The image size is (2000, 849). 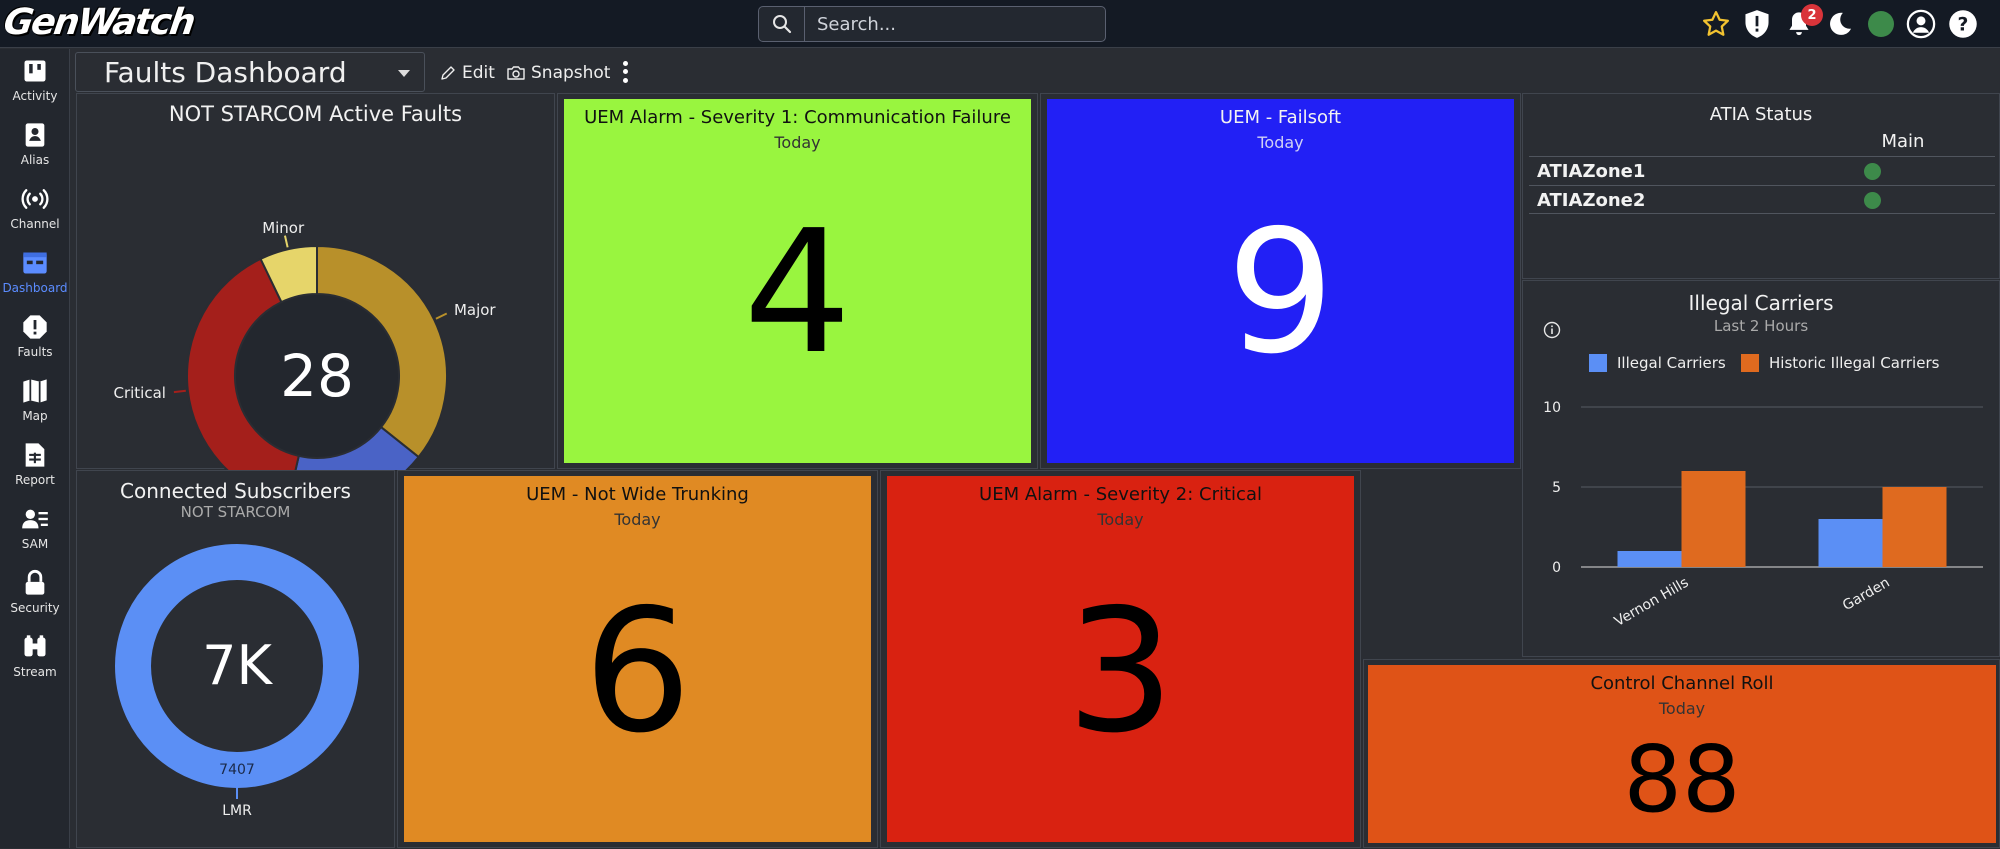 I want to click on snapshot-button: Snapshot, so click(x=558, y=73).